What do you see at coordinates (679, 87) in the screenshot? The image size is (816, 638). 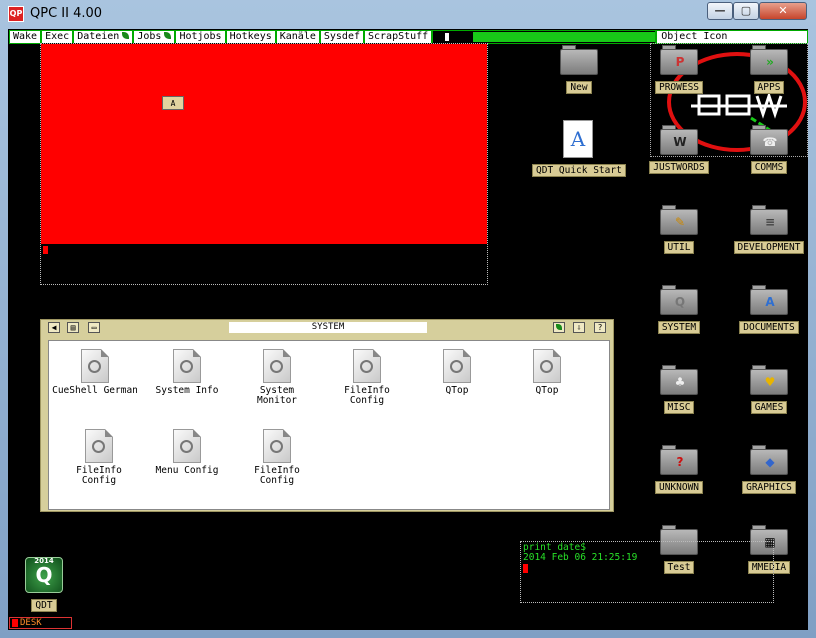 I see `desktop-icon-label: PROWESS` at bounding box center [679, 87].